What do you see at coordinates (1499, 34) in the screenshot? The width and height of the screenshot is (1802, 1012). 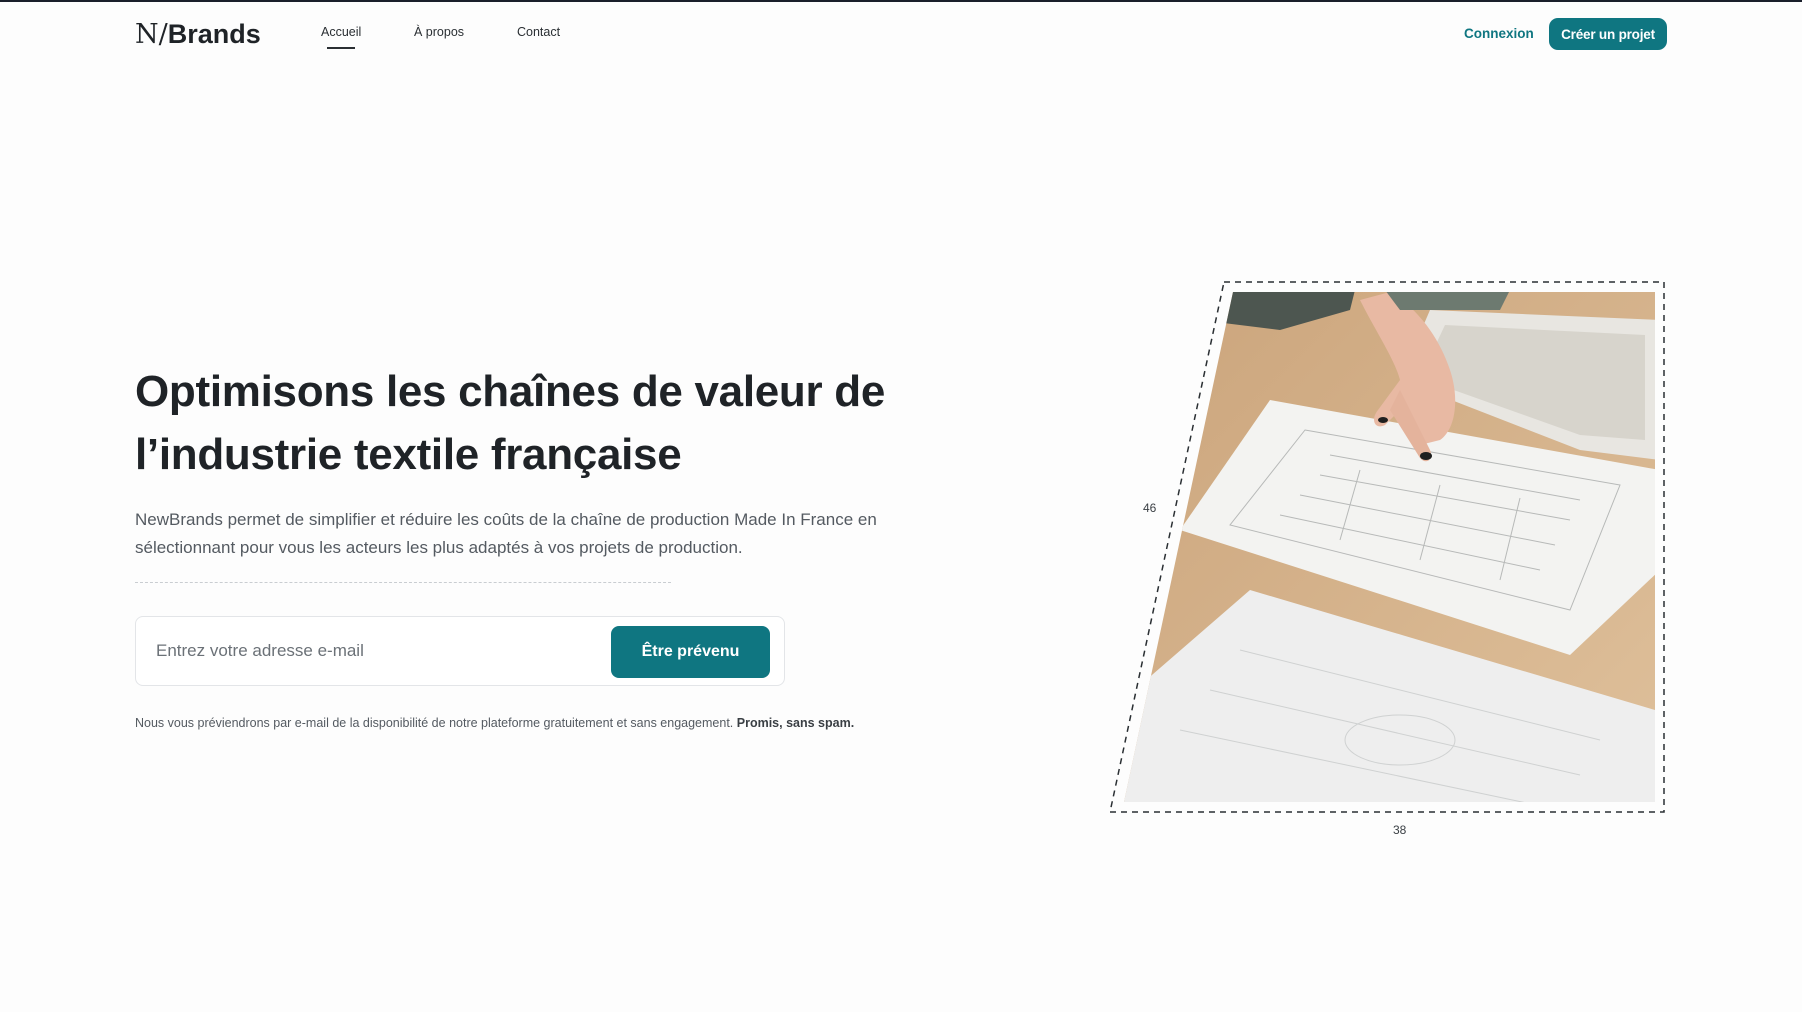 I see `login-link: Connexion` at bounding box center [1499, 34].